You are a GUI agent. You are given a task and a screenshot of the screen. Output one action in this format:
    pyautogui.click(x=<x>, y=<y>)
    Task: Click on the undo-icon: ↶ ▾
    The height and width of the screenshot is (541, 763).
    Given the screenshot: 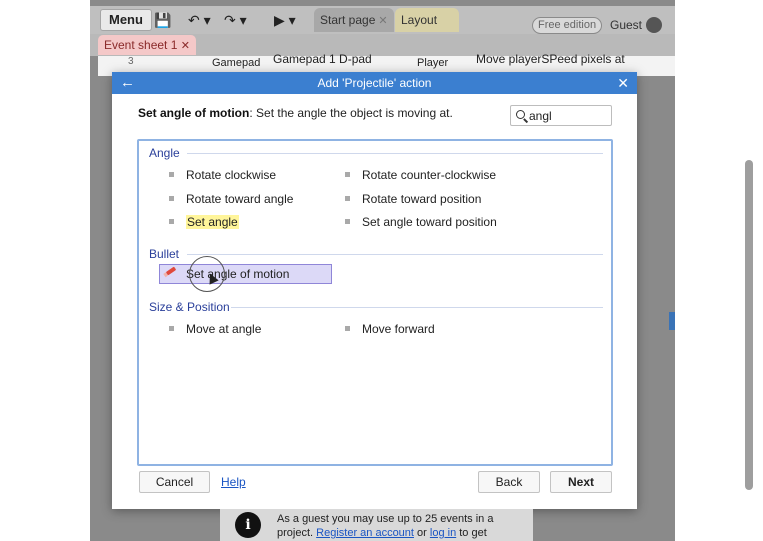 What is the action you would take?
    pyautogui.click(x=199, y=20)
    